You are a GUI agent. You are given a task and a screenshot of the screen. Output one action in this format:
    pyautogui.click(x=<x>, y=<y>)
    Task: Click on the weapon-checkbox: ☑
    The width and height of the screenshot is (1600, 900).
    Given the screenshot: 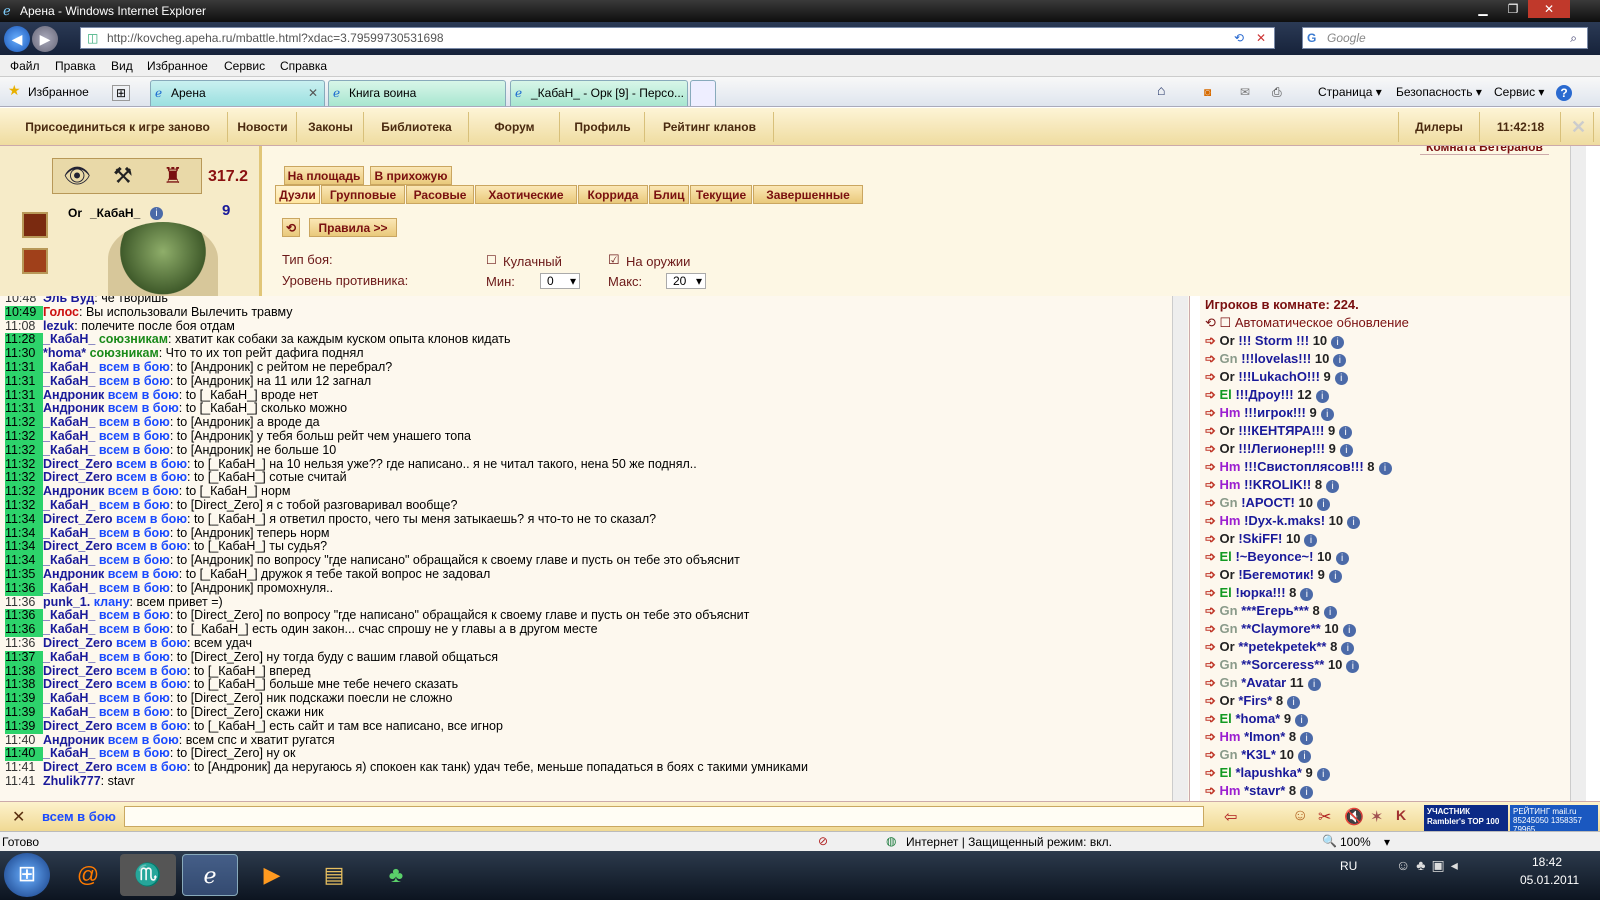 What is the action you would take?
    pyautogui.click(x=614, y=260)
    